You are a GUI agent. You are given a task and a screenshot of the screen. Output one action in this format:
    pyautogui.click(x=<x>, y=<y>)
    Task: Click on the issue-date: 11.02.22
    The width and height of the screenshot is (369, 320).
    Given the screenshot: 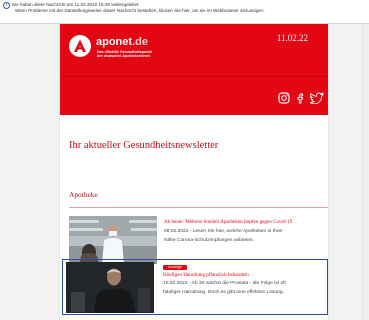 What is the action you would take?
    pyautogui.click(x=292, y=38)
    